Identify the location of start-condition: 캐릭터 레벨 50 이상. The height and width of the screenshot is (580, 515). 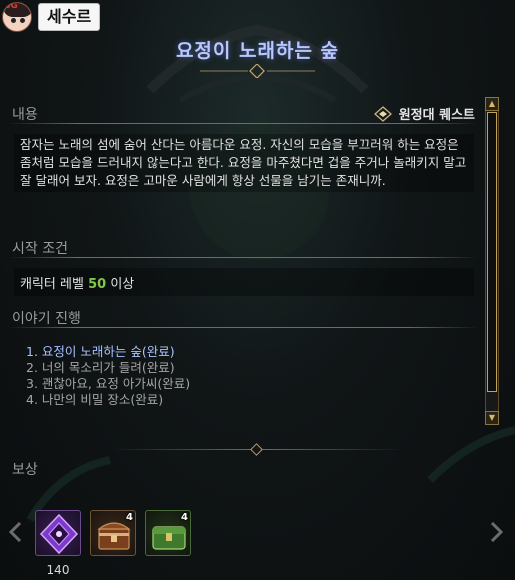
(244, 282).